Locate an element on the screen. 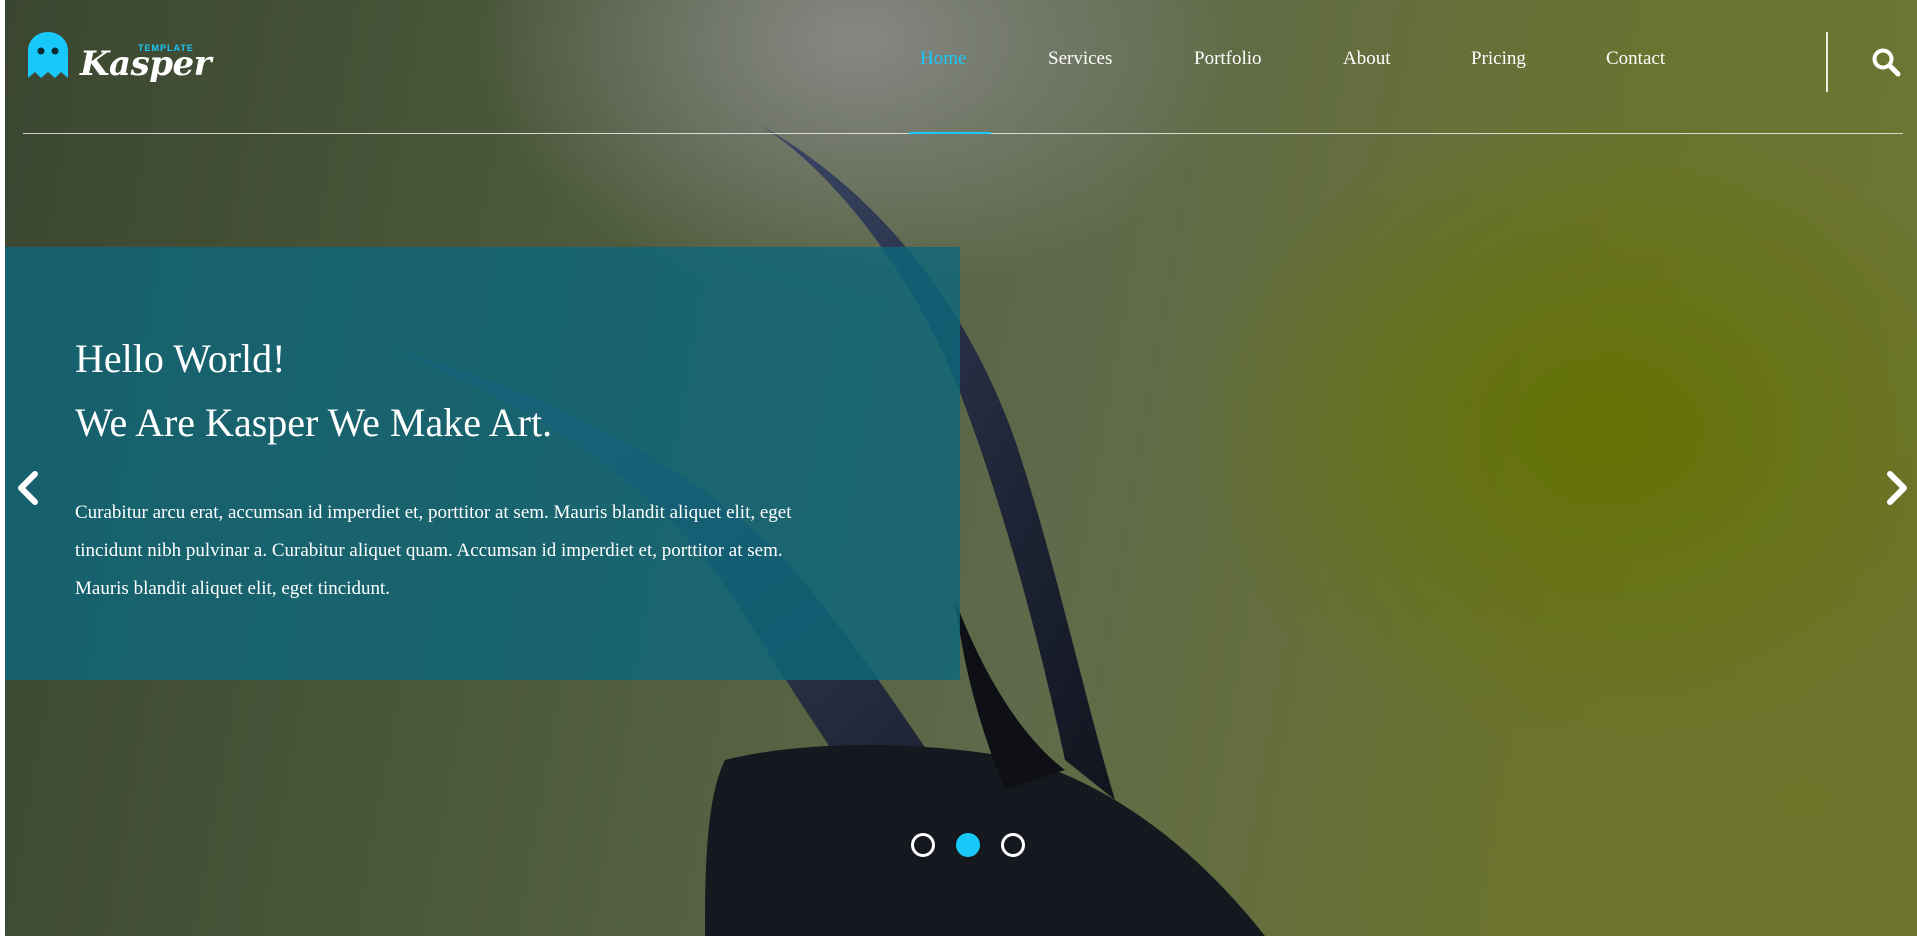  hero-headline-line2: We Are Kasper We Make Art. is located at coordinates (314, 422).